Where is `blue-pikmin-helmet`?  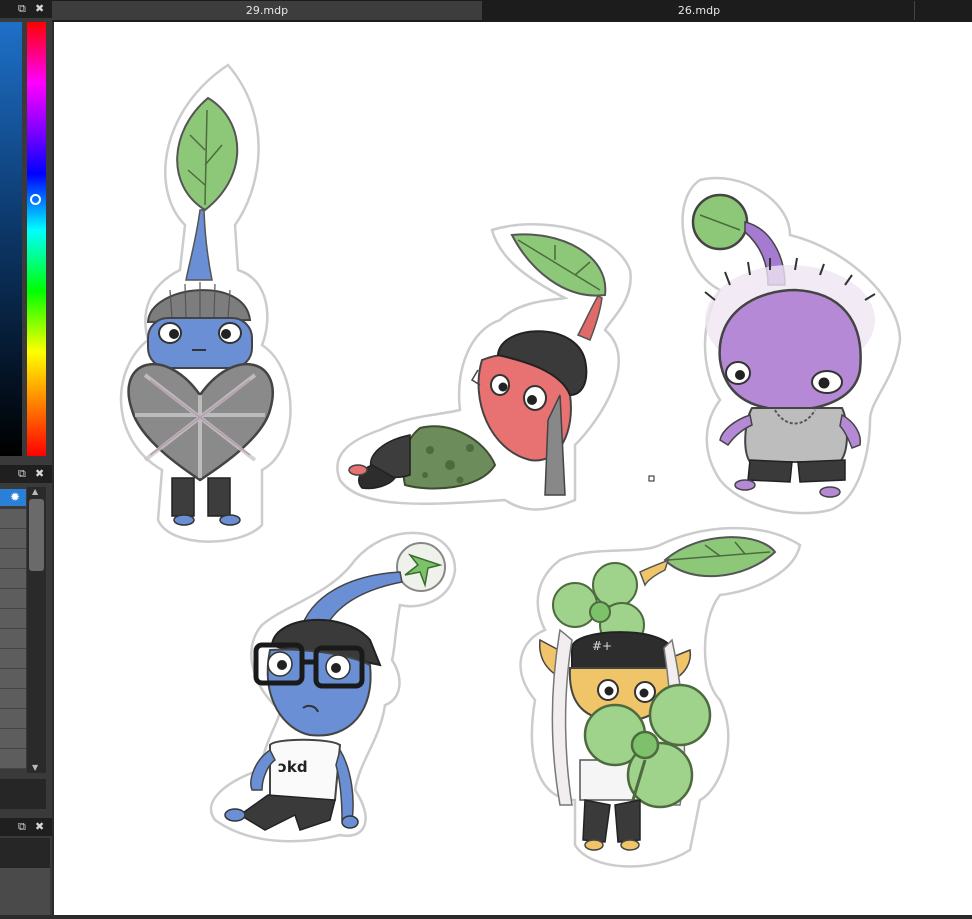
blue-pikmin-helmet is located at coordinates (205, 303).